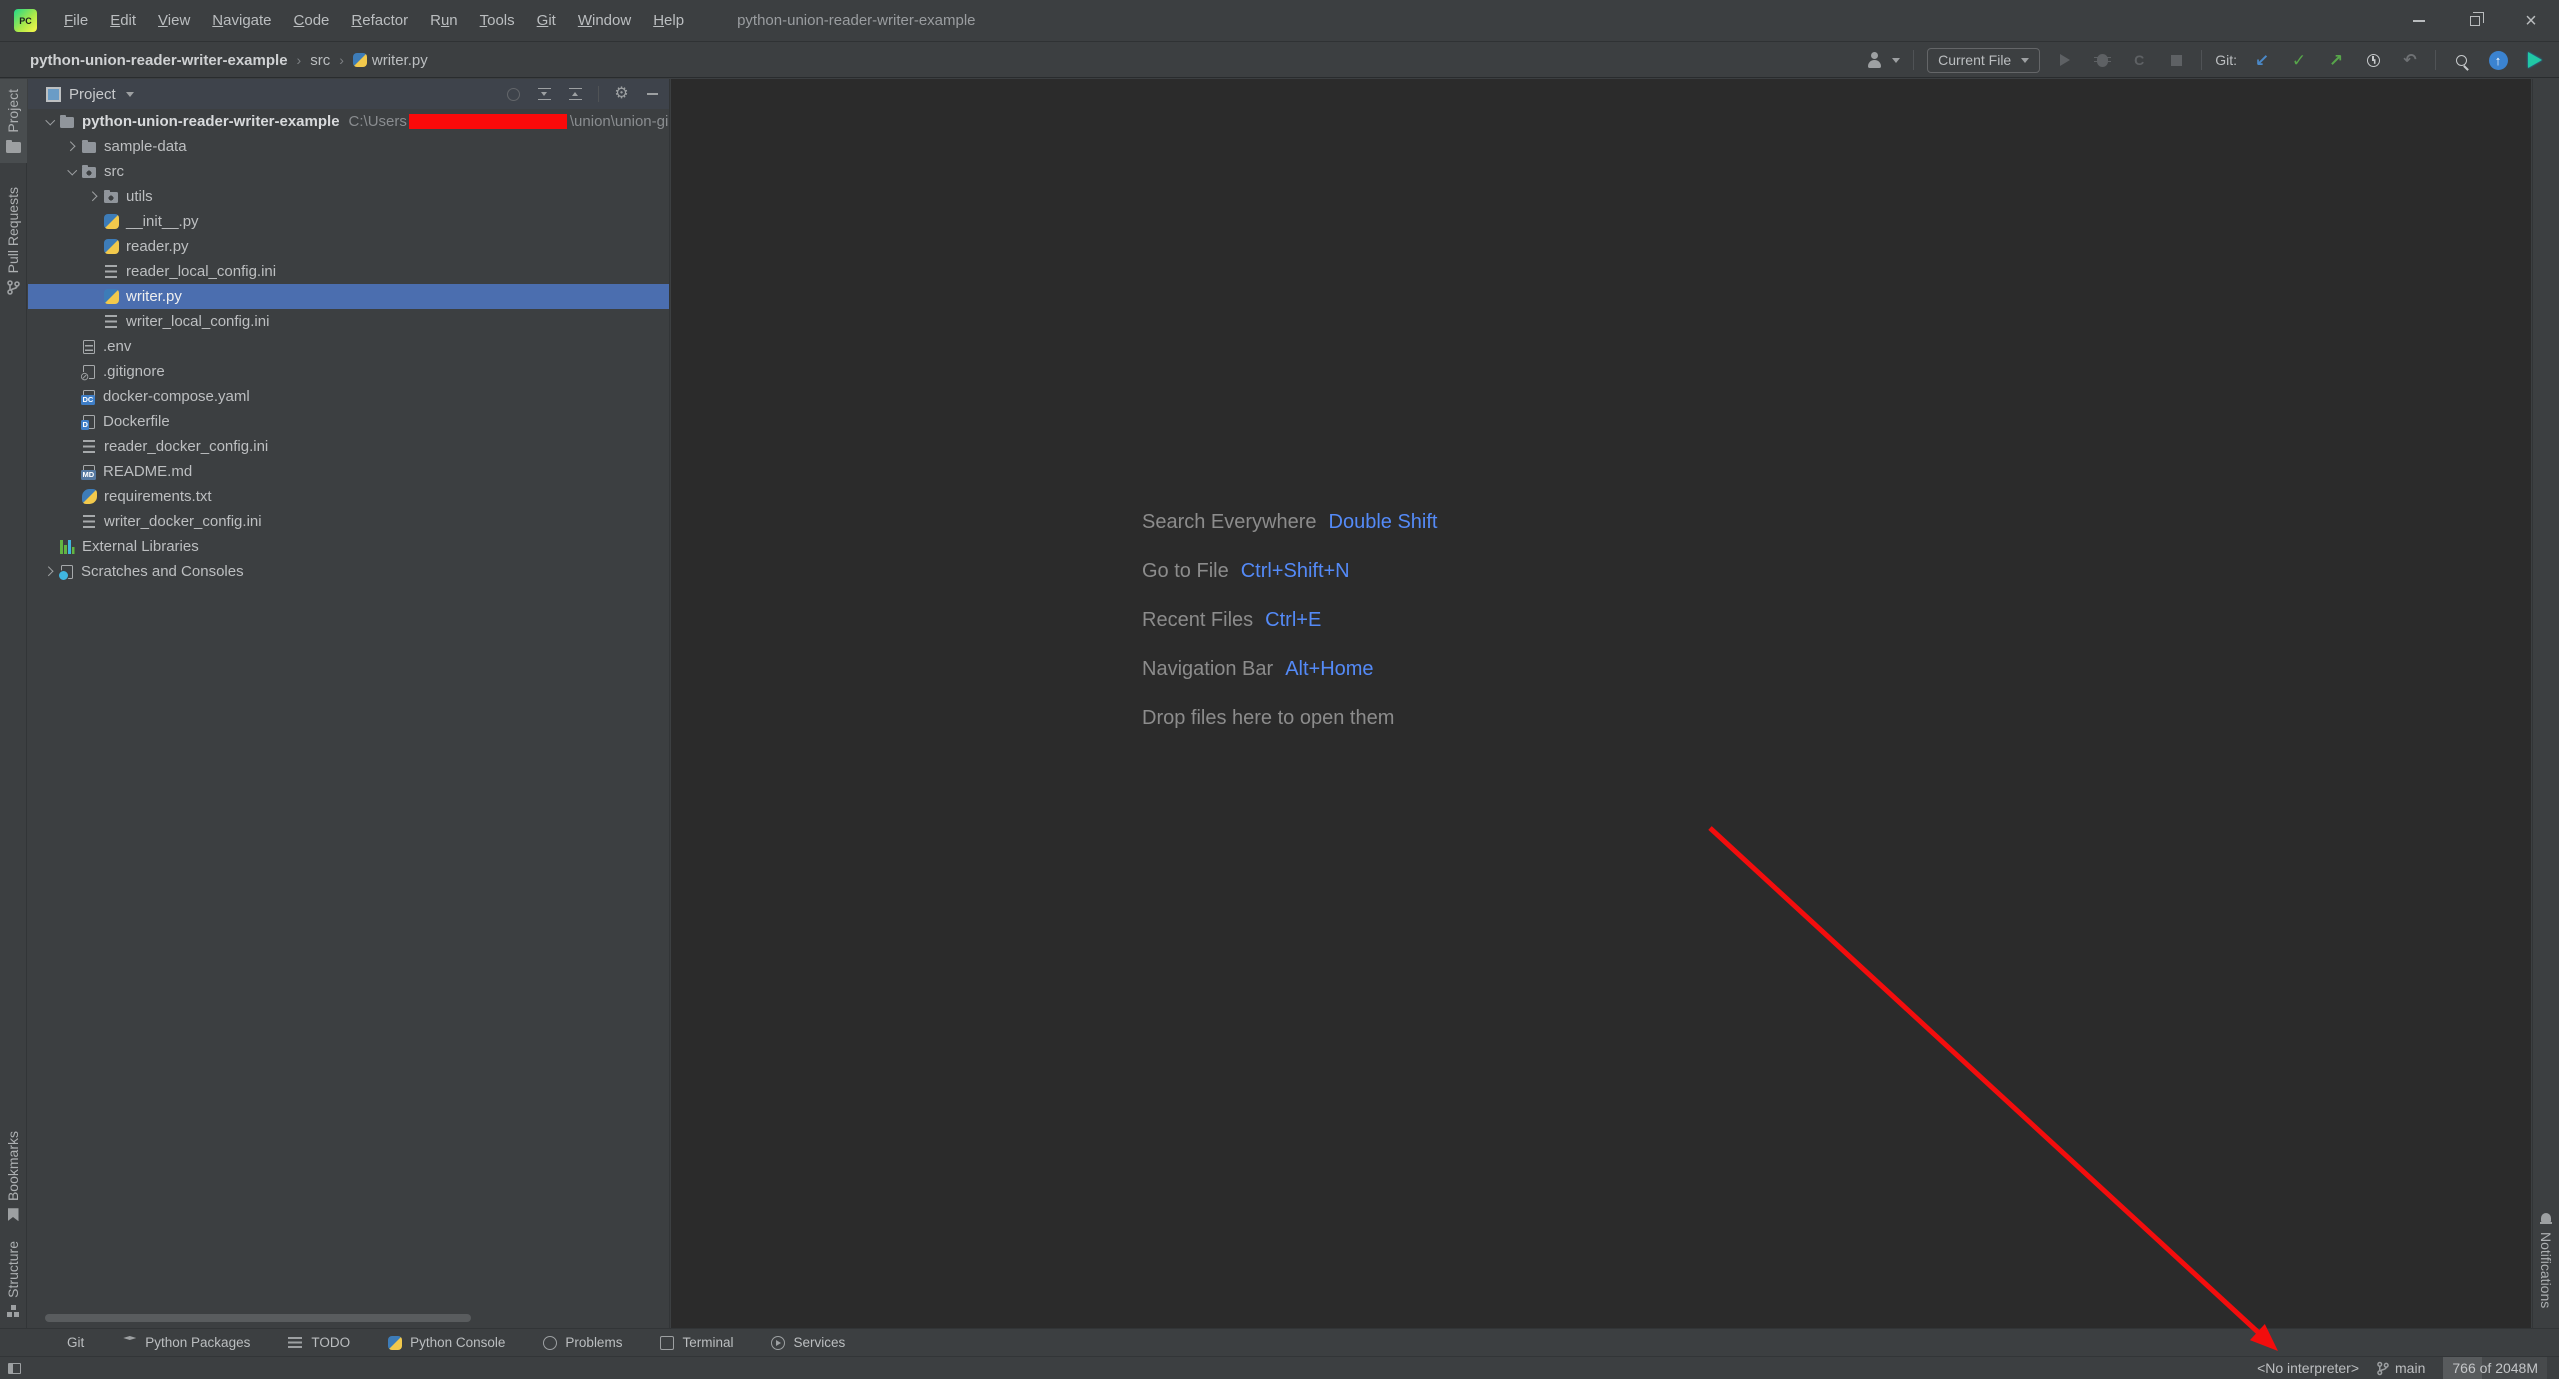 The width and height of the screenshot is (2559, 1379). What do you see at coordinates (444, 20) in the screenshot?
I see `menu-item: Run` at bounding box center [444, 20].